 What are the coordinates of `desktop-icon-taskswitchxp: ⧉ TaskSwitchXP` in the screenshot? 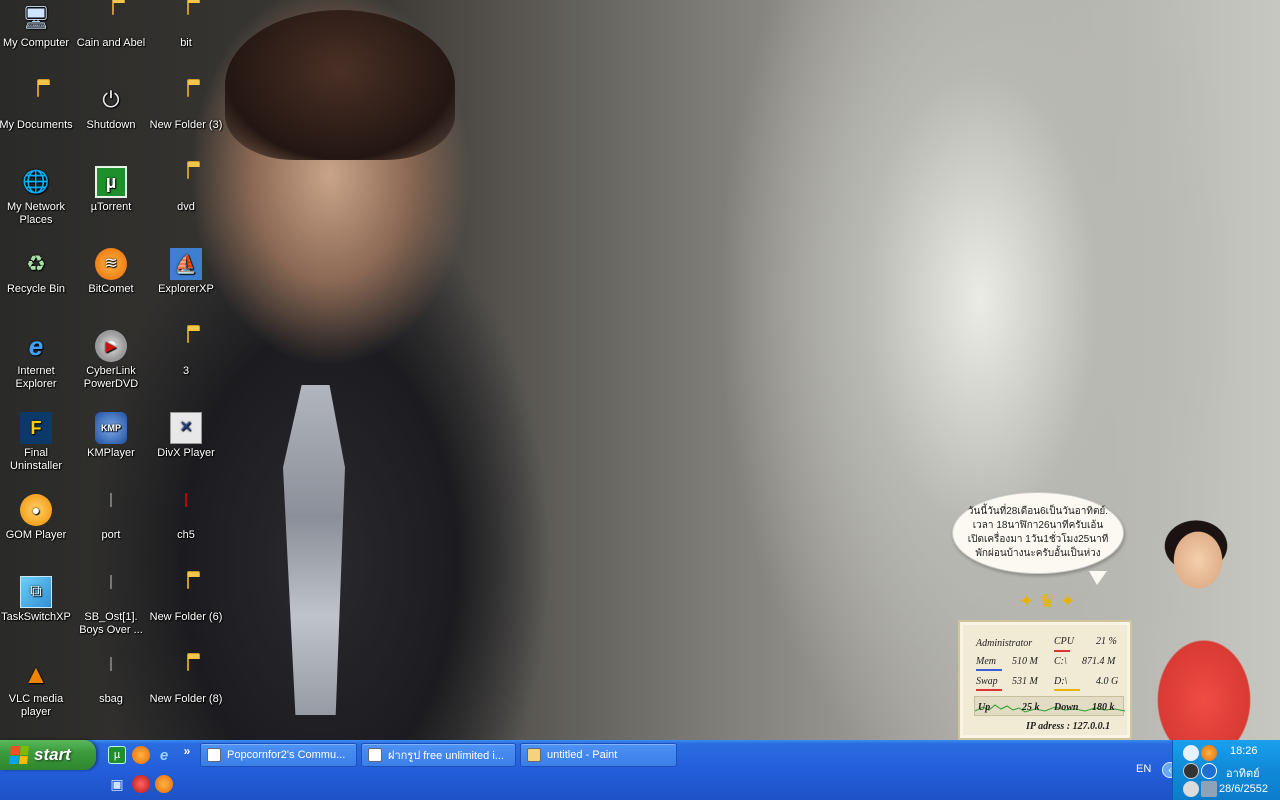 It's located at (37, 600).